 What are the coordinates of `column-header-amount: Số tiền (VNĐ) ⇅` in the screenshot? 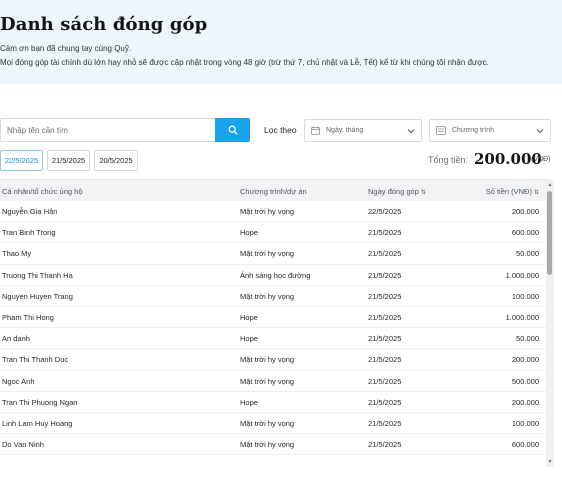 It's located at (512, 191).